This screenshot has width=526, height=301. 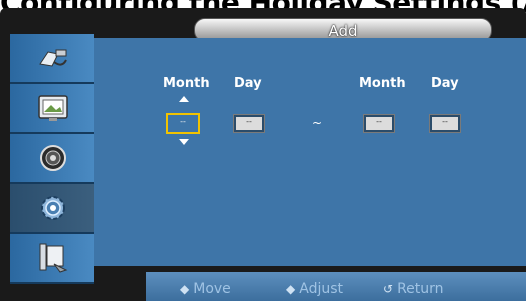 I want to click on return-icon: ↺, so click(x=388, y=289).